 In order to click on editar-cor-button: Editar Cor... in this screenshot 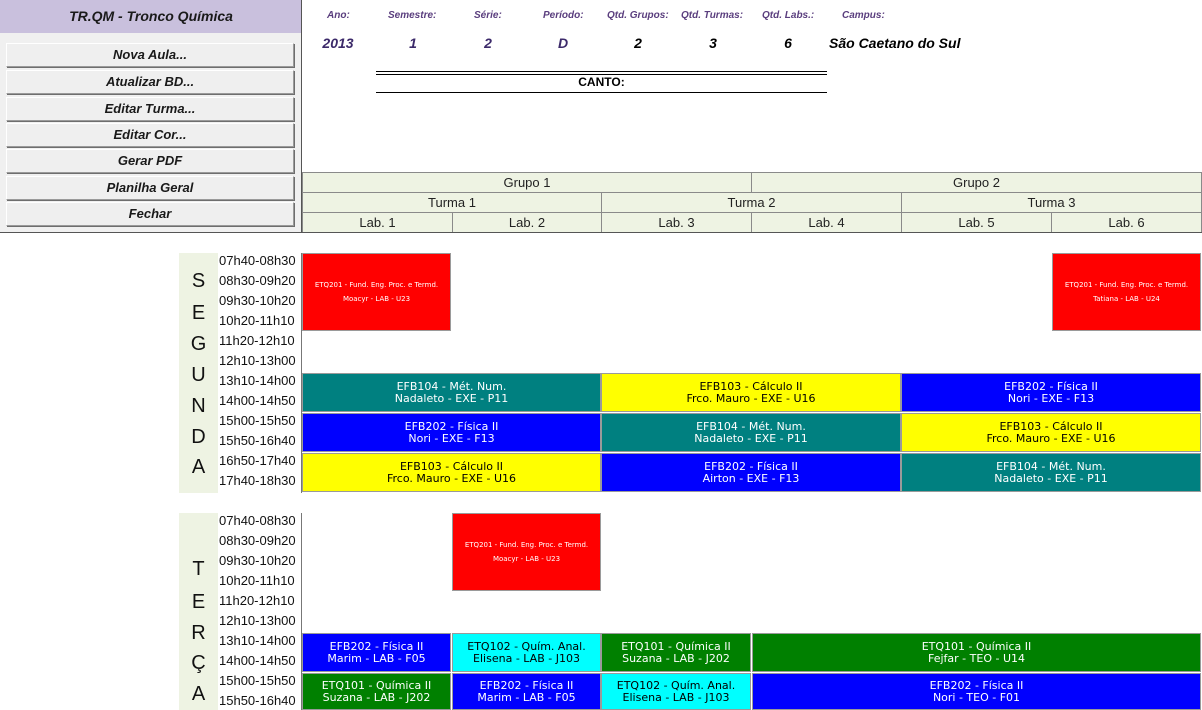, I will do `click(150, 135)`.